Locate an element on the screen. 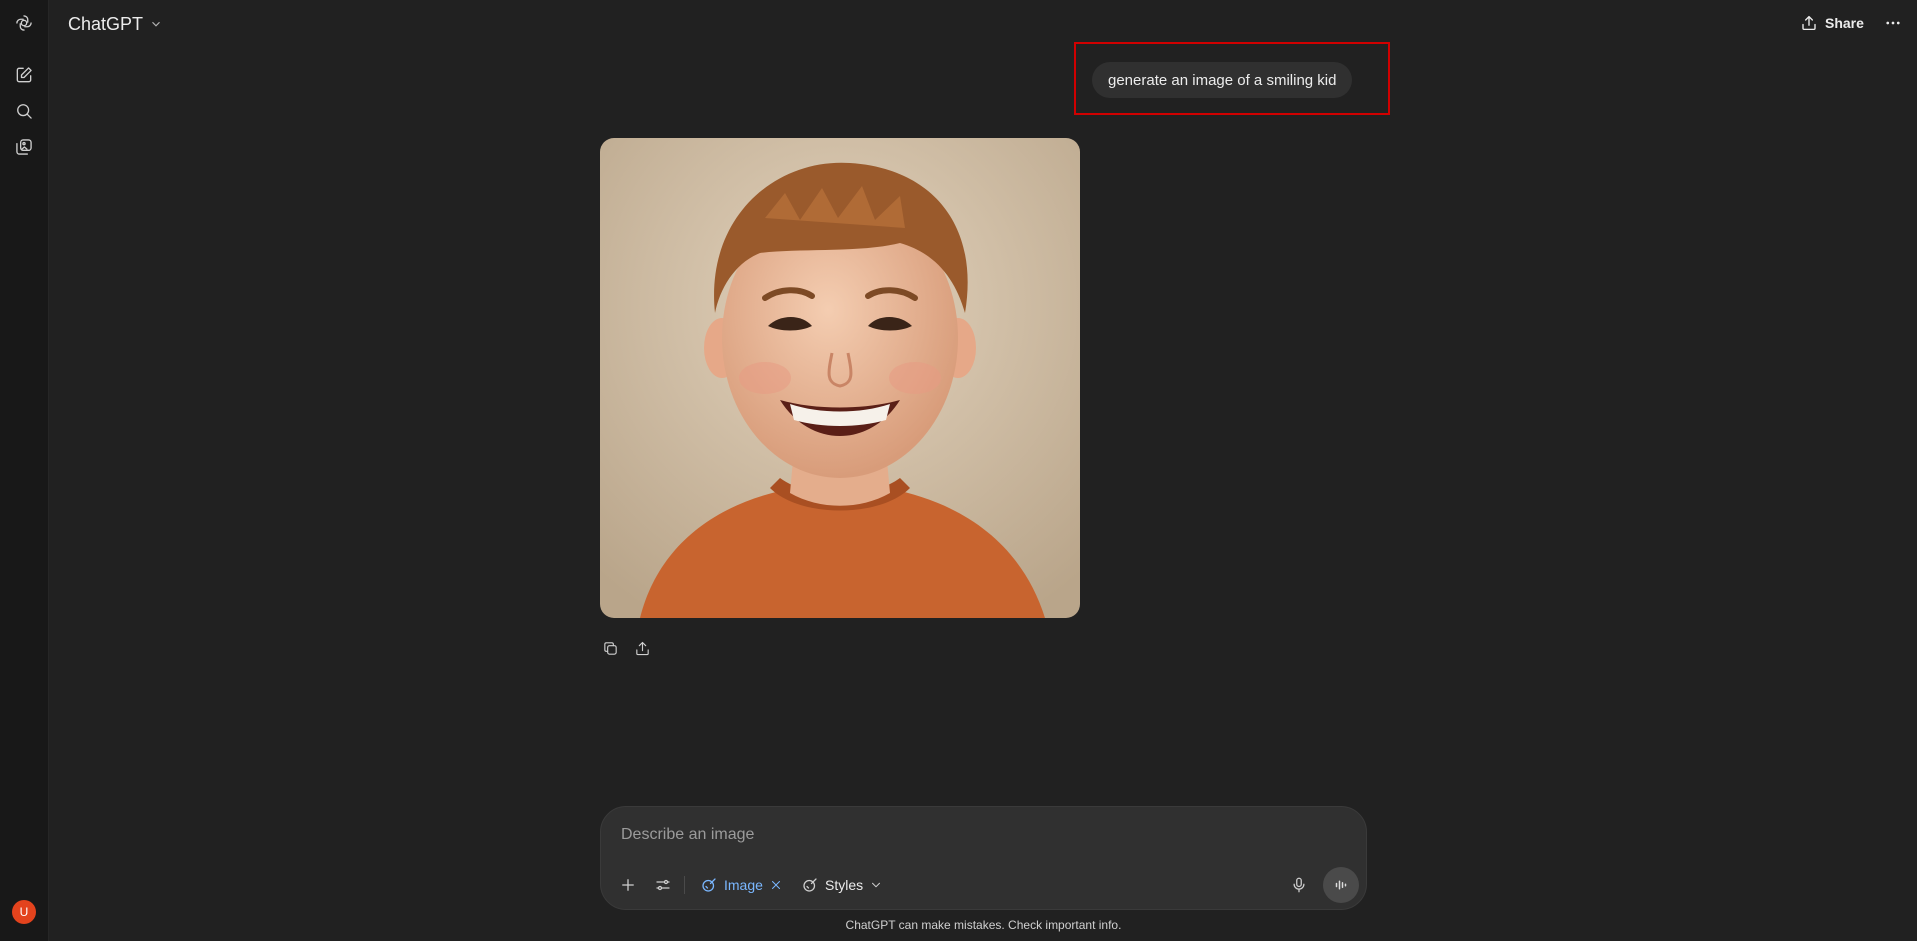 This screenshot has width=1917, height=941. more-options-button is located at coordinates (1893, 23).